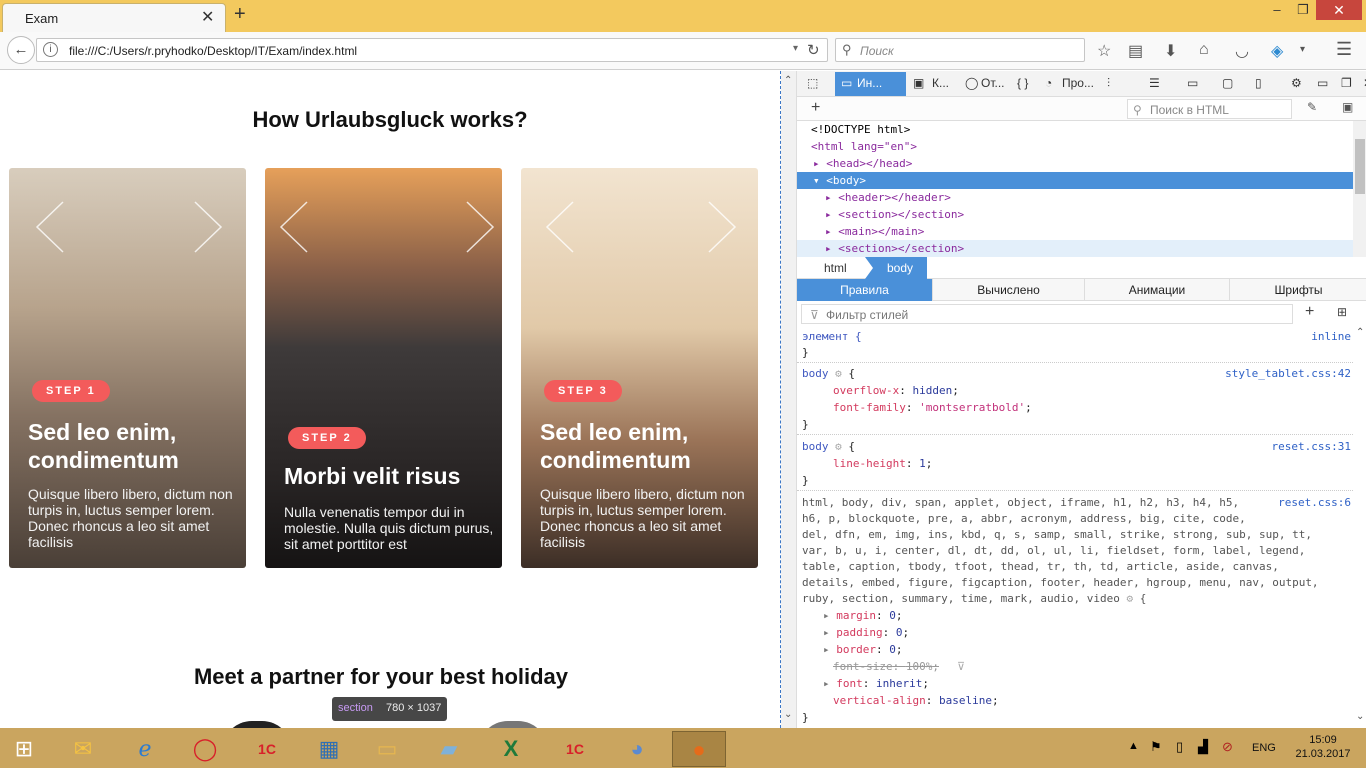 The image size is (1366, 768). What do you see at coordinates (1344, 49) in the screenshot?
I see `menu-icon: ☰` at bounding box center [1344, 49].